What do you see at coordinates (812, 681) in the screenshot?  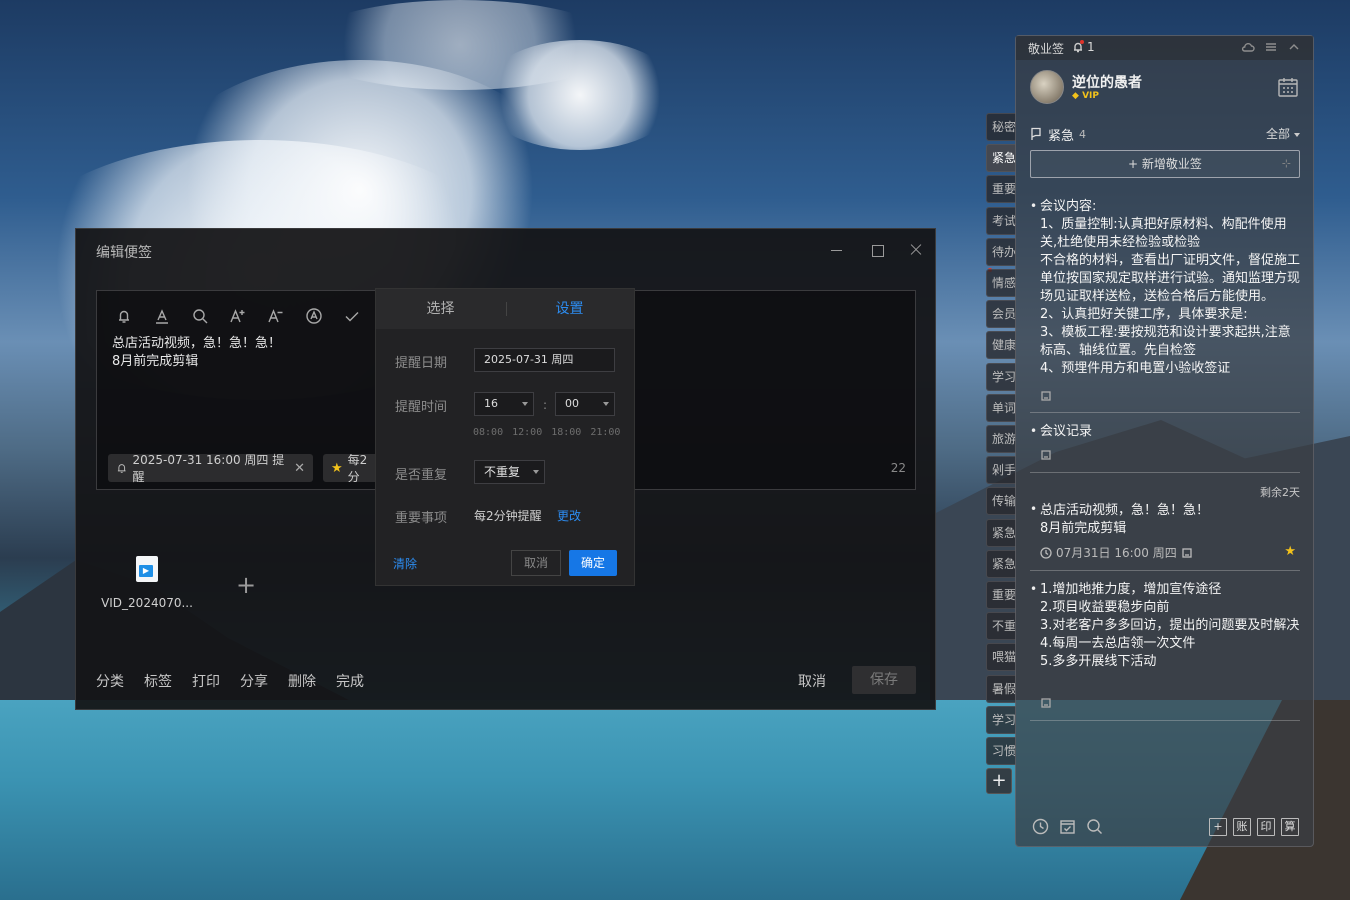 I see `cancel-button: 取消` at bounding box center [812, 681].